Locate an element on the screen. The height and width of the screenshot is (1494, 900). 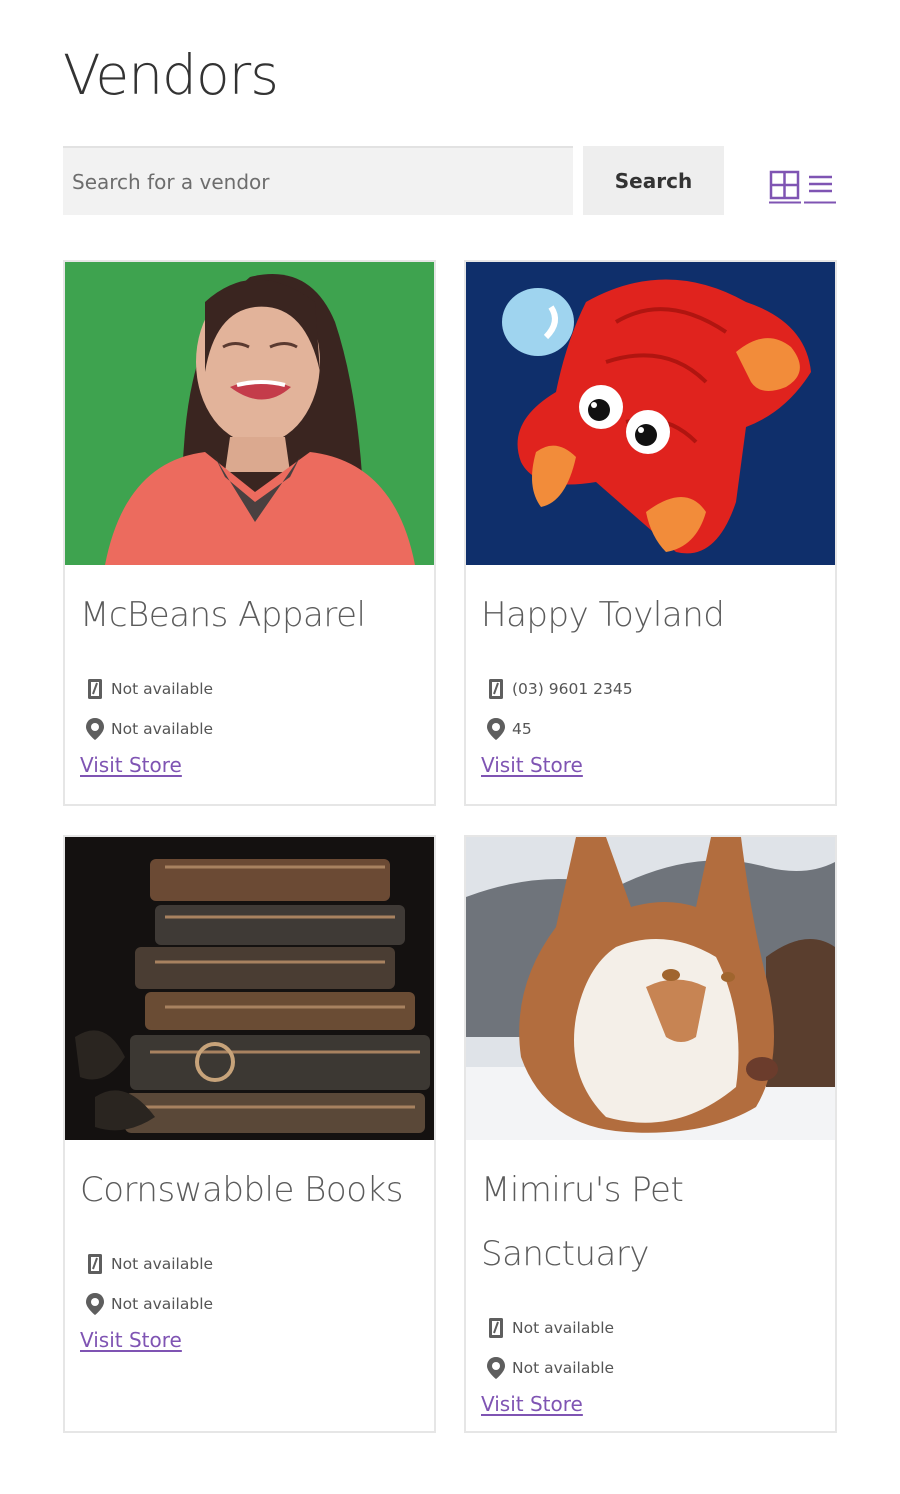
vendor-phone: (03) 9601 2345 is located at coordinates (650, 689).